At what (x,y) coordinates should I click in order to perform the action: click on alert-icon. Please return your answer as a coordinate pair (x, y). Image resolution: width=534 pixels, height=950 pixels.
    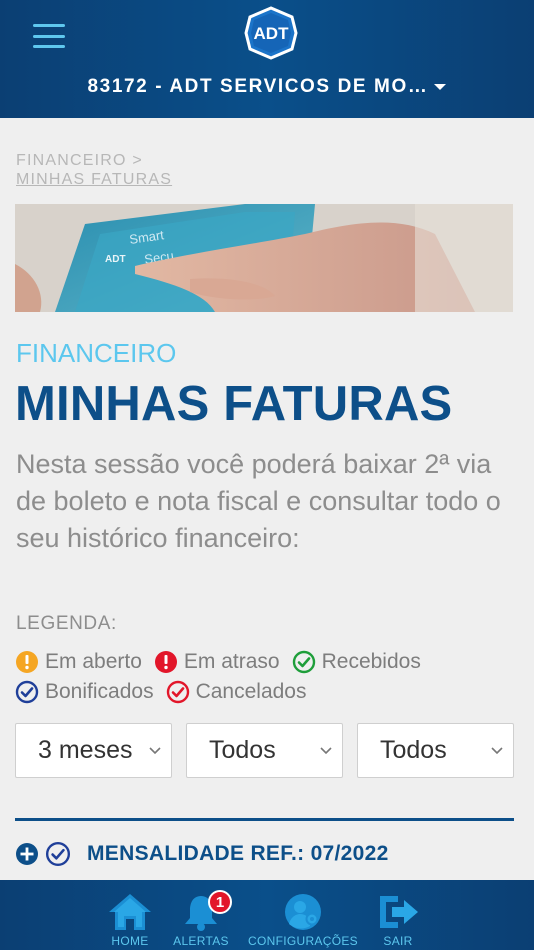
    Looking at the image, I should click on (165, 662).